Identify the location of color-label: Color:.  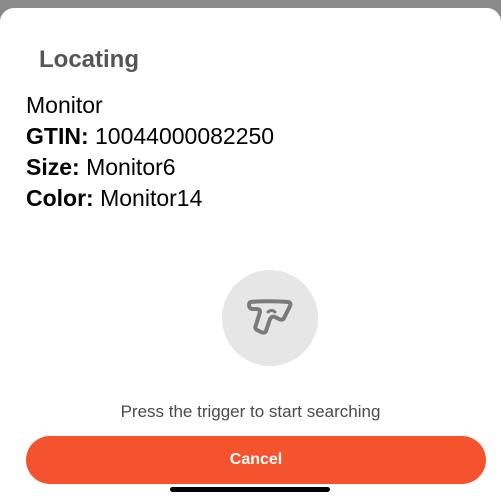
(60, 198).